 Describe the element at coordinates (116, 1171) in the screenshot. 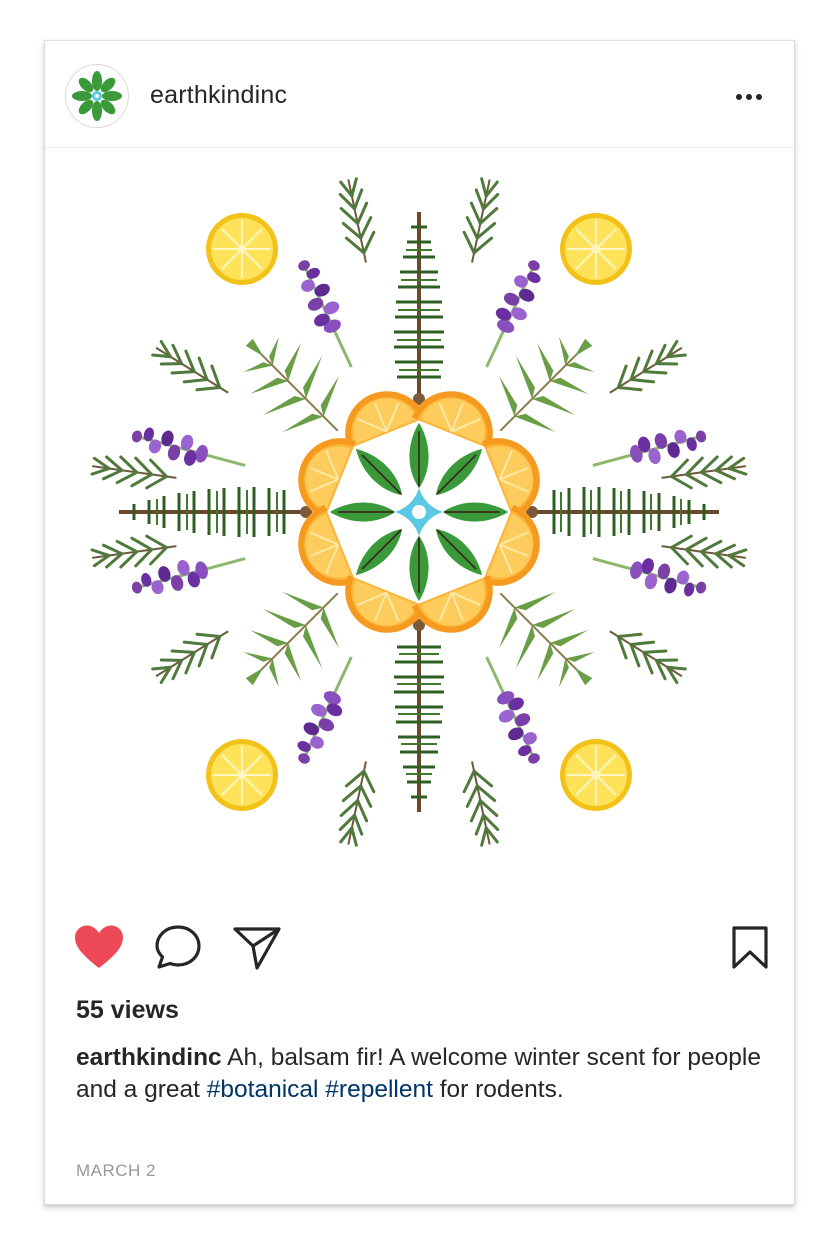

I see `post-date: MARCH 2` at that location.